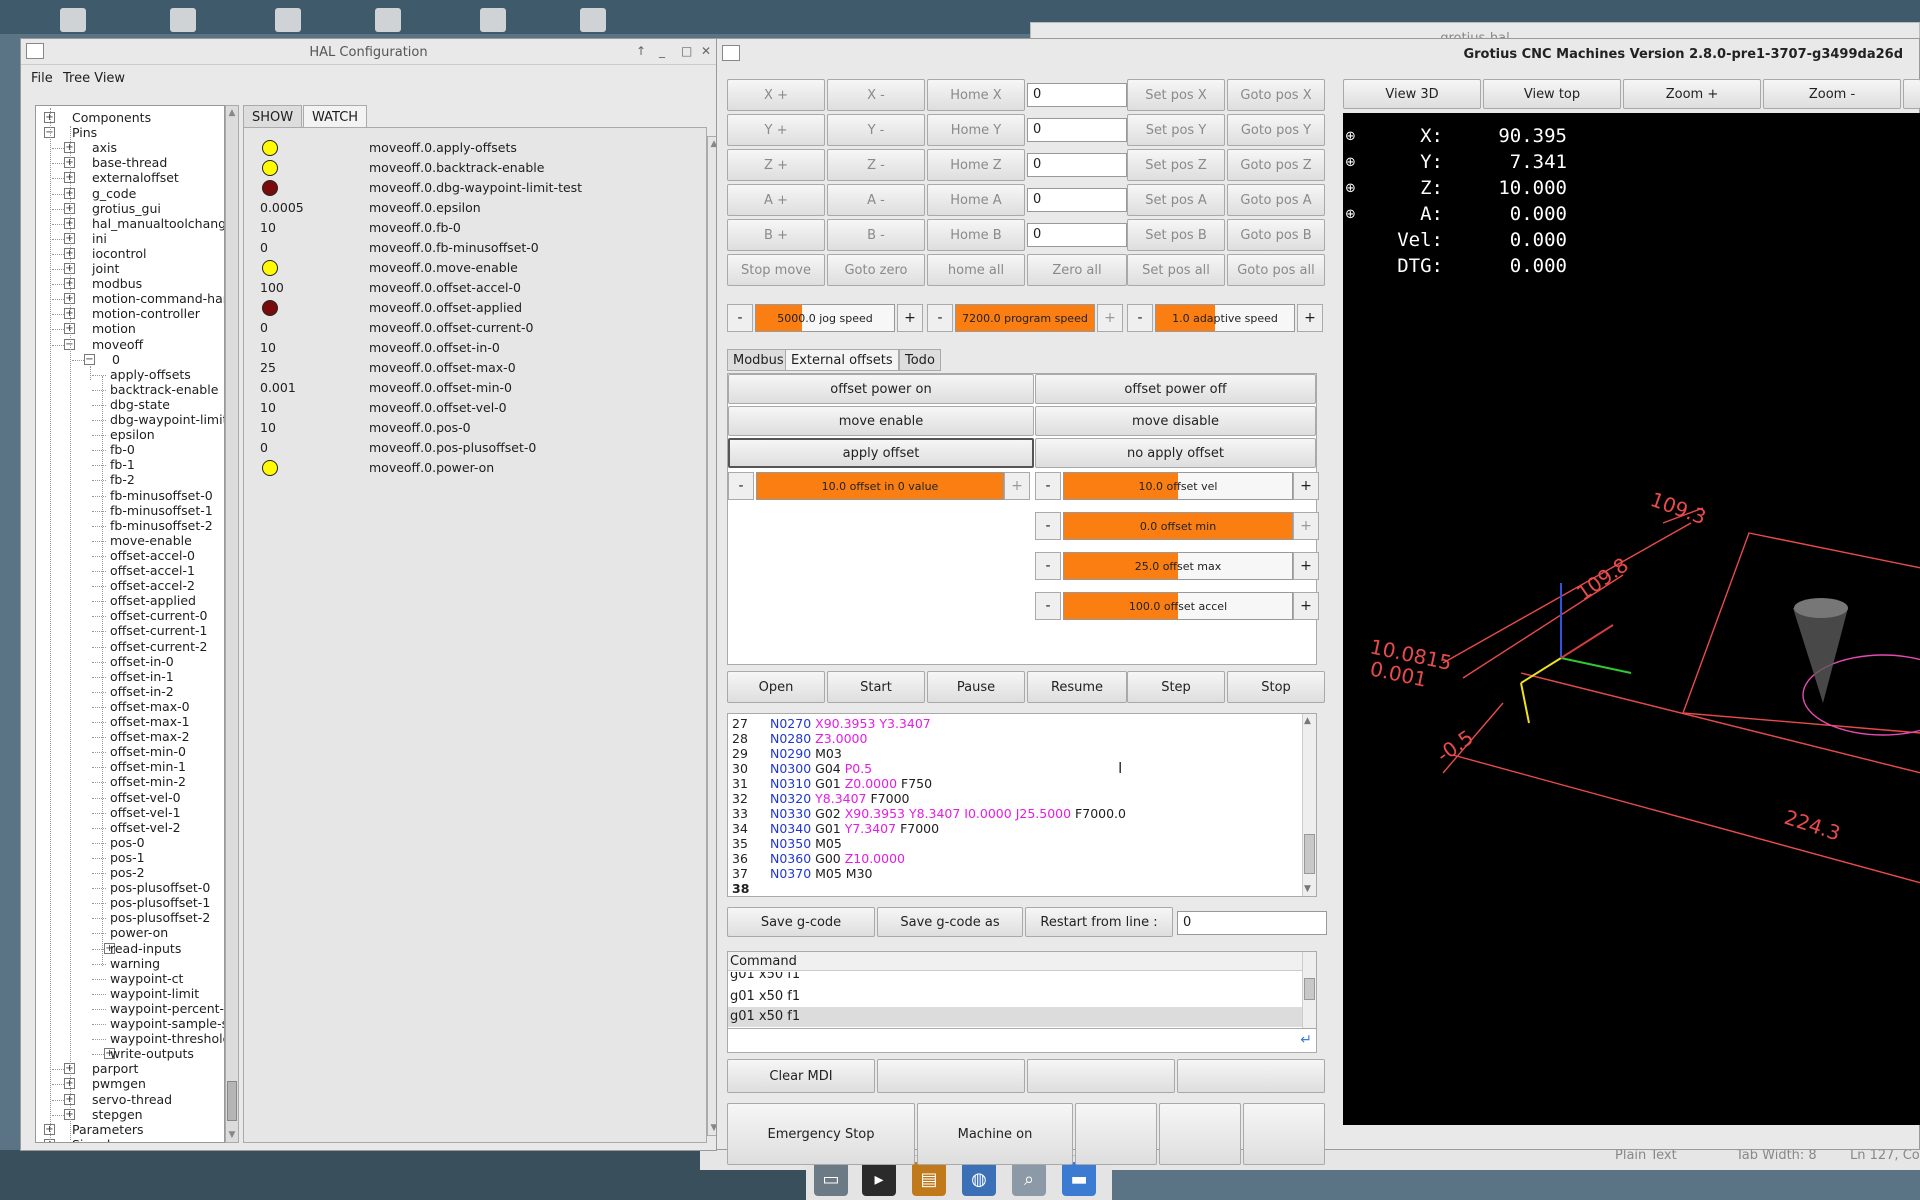 The image size is (1920, 1200). I want to click on axis-set-button: Set pos X, so click(1176, 95).